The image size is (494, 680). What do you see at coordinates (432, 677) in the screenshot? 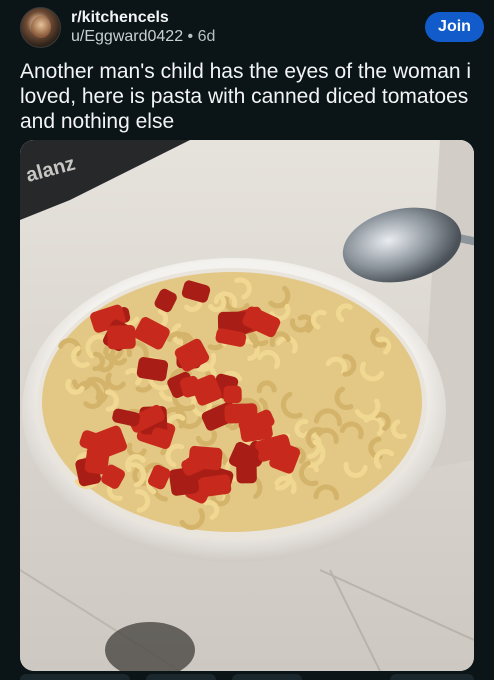
I see `share-pill` at bounding box center [432, 677].